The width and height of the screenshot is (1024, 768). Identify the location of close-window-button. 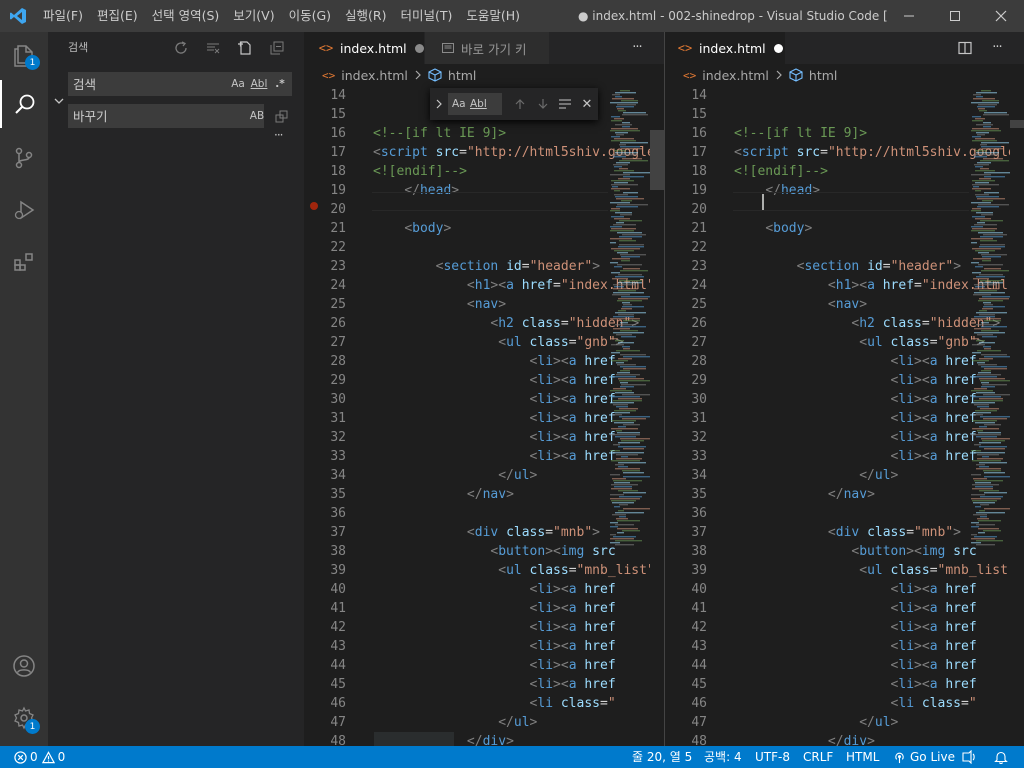
(1001, 16).